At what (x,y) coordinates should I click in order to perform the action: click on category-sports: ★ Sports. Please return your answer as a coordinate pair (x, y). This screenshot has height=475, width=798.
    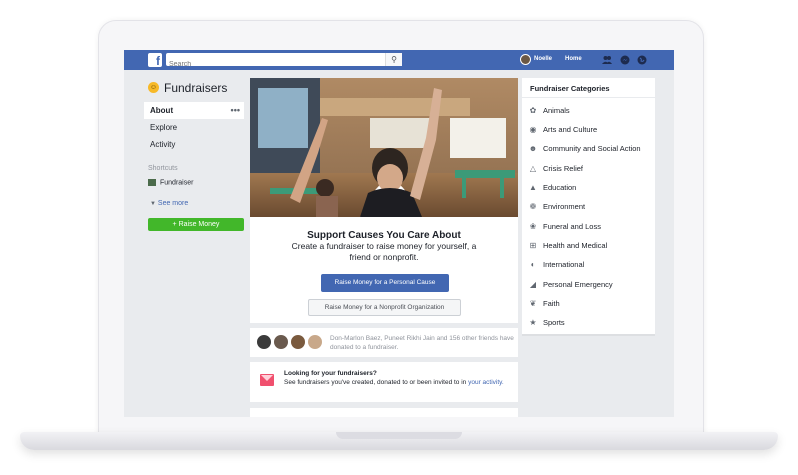
    Looking at the image, I should click on (590, 323).